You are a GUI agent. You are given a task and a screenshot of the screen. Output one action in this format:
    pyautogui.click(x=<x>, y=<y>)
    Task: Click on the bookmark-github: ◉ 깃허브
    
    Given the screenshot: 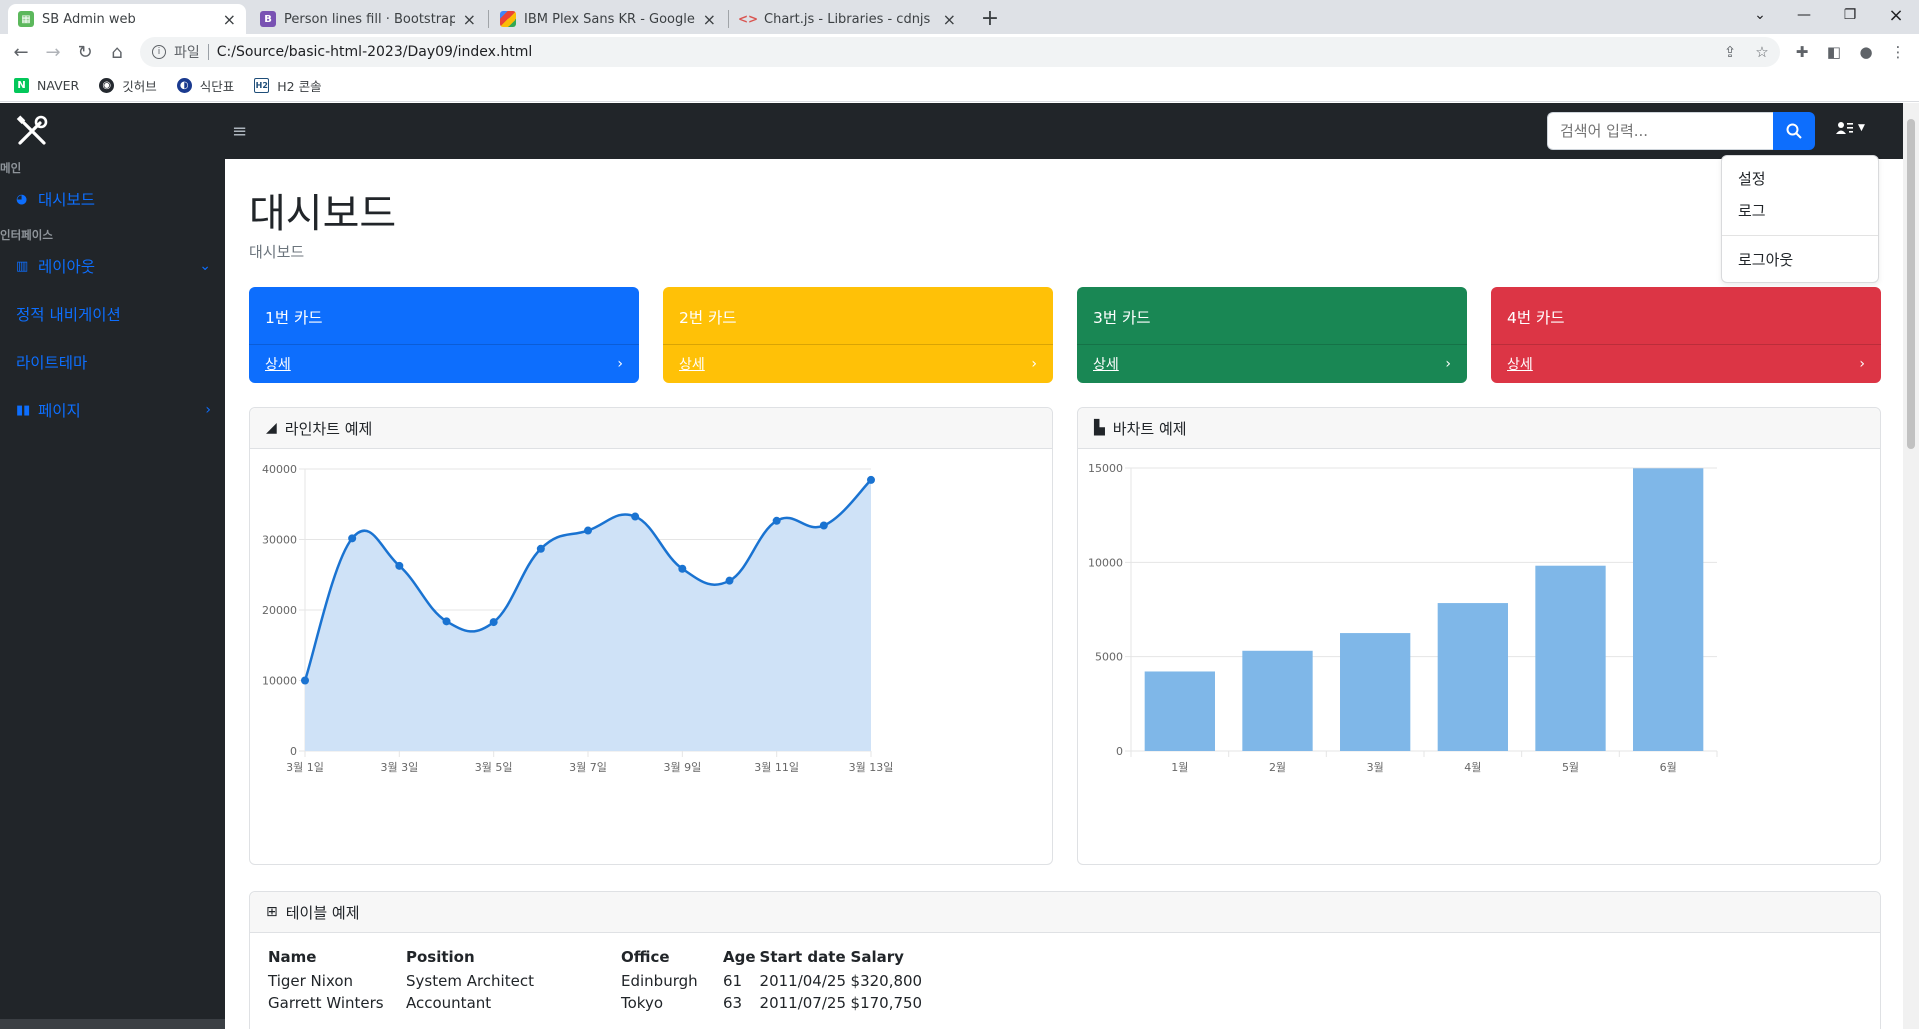 What is the action you would take?
    pyautogui.click(x=128, y=85)
    